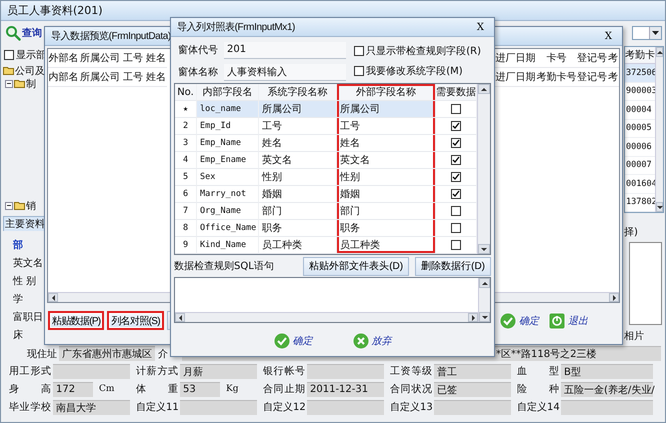  What do you see at coordinates (30, 389) in the screenshot?
I see `field-label: 身 高` at bounding box center [30, 389].